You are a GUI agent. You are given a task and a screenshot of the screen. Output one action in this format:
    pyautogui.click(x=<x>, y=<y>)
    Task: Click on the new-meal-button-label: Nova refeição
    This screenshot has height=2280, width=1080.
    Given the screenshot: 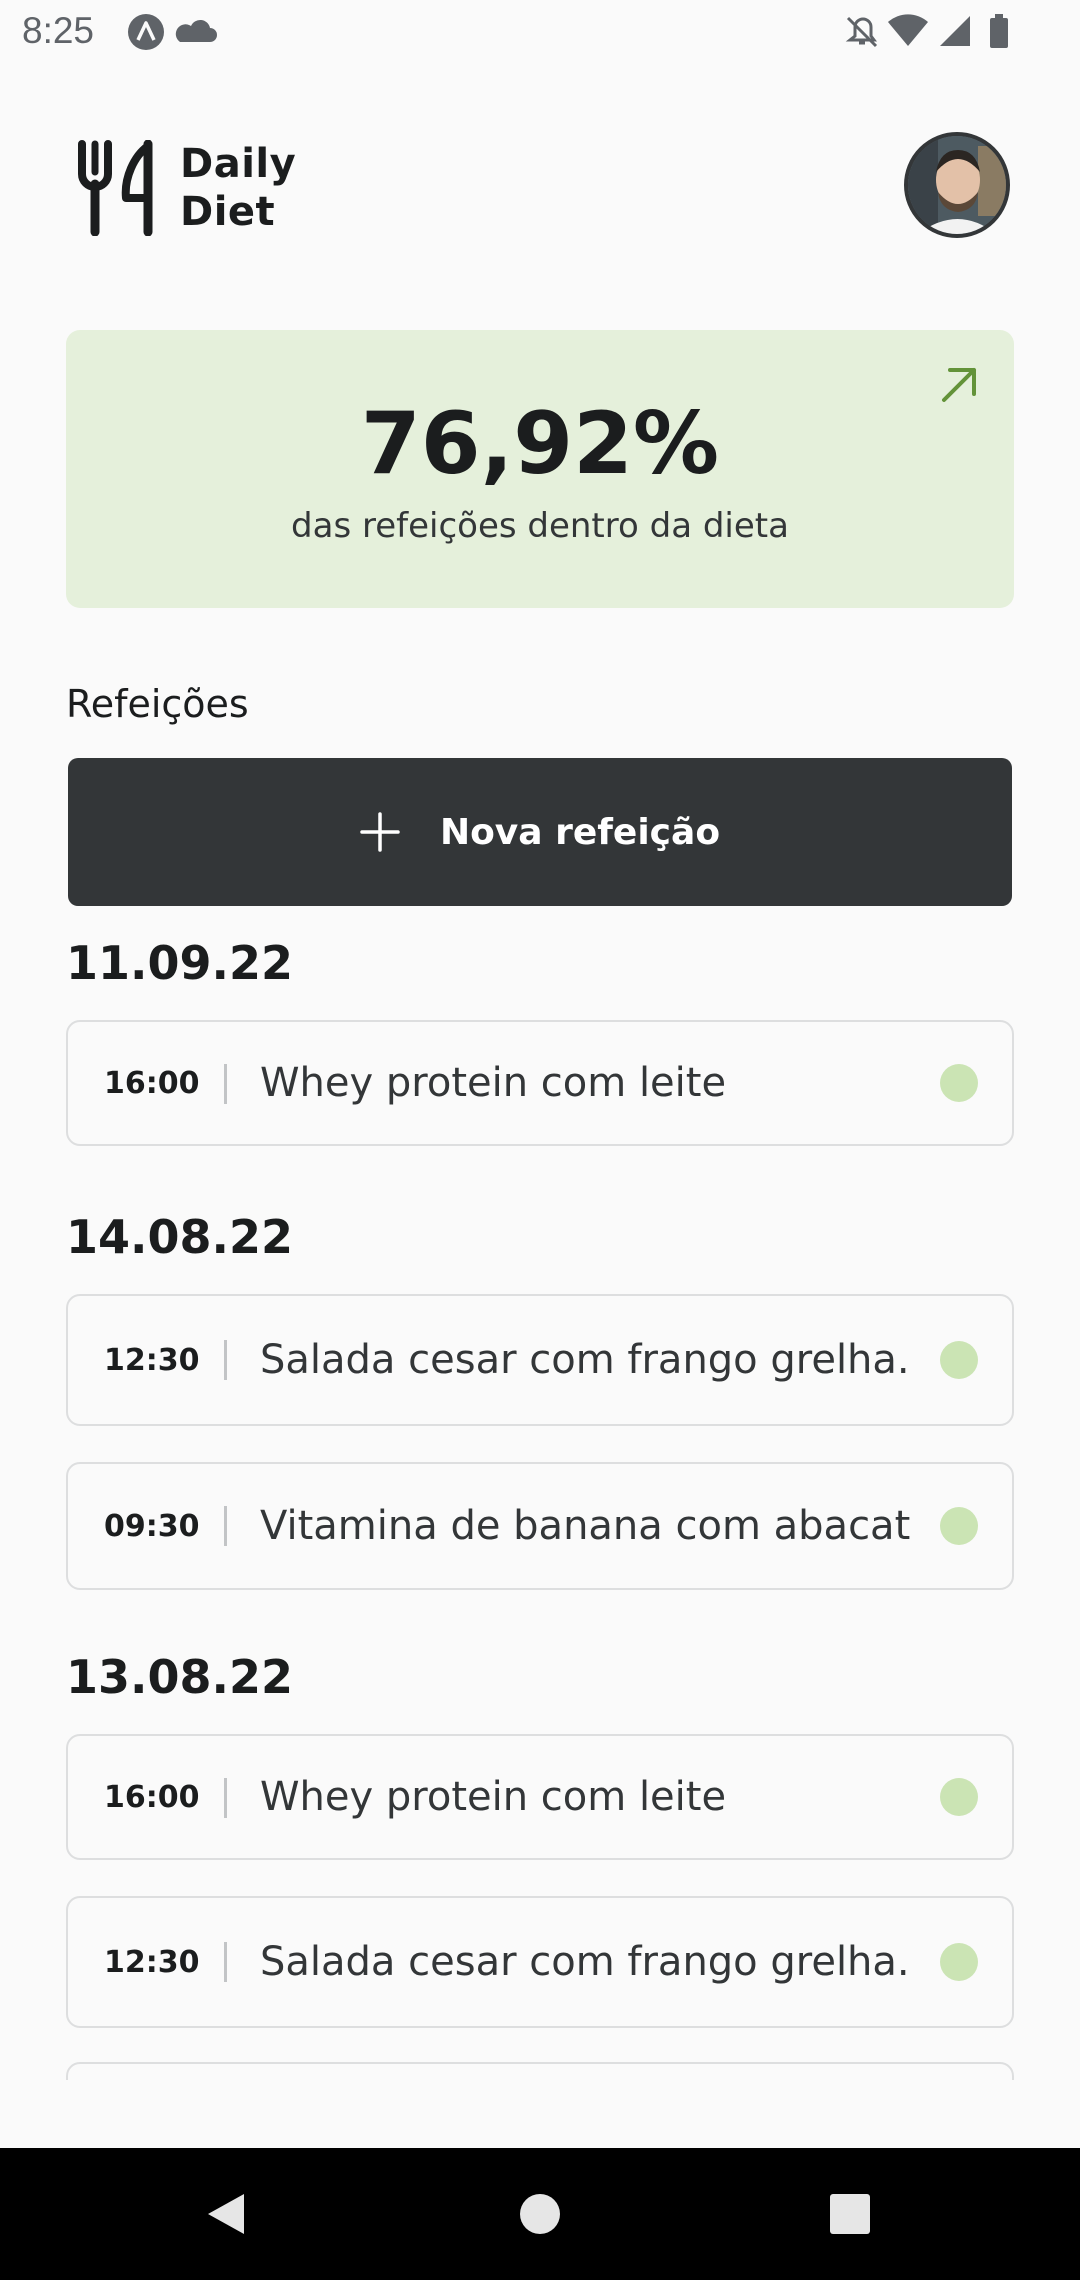 What is the action you would take?
    pyautogui.click(x=580, y=832)
    